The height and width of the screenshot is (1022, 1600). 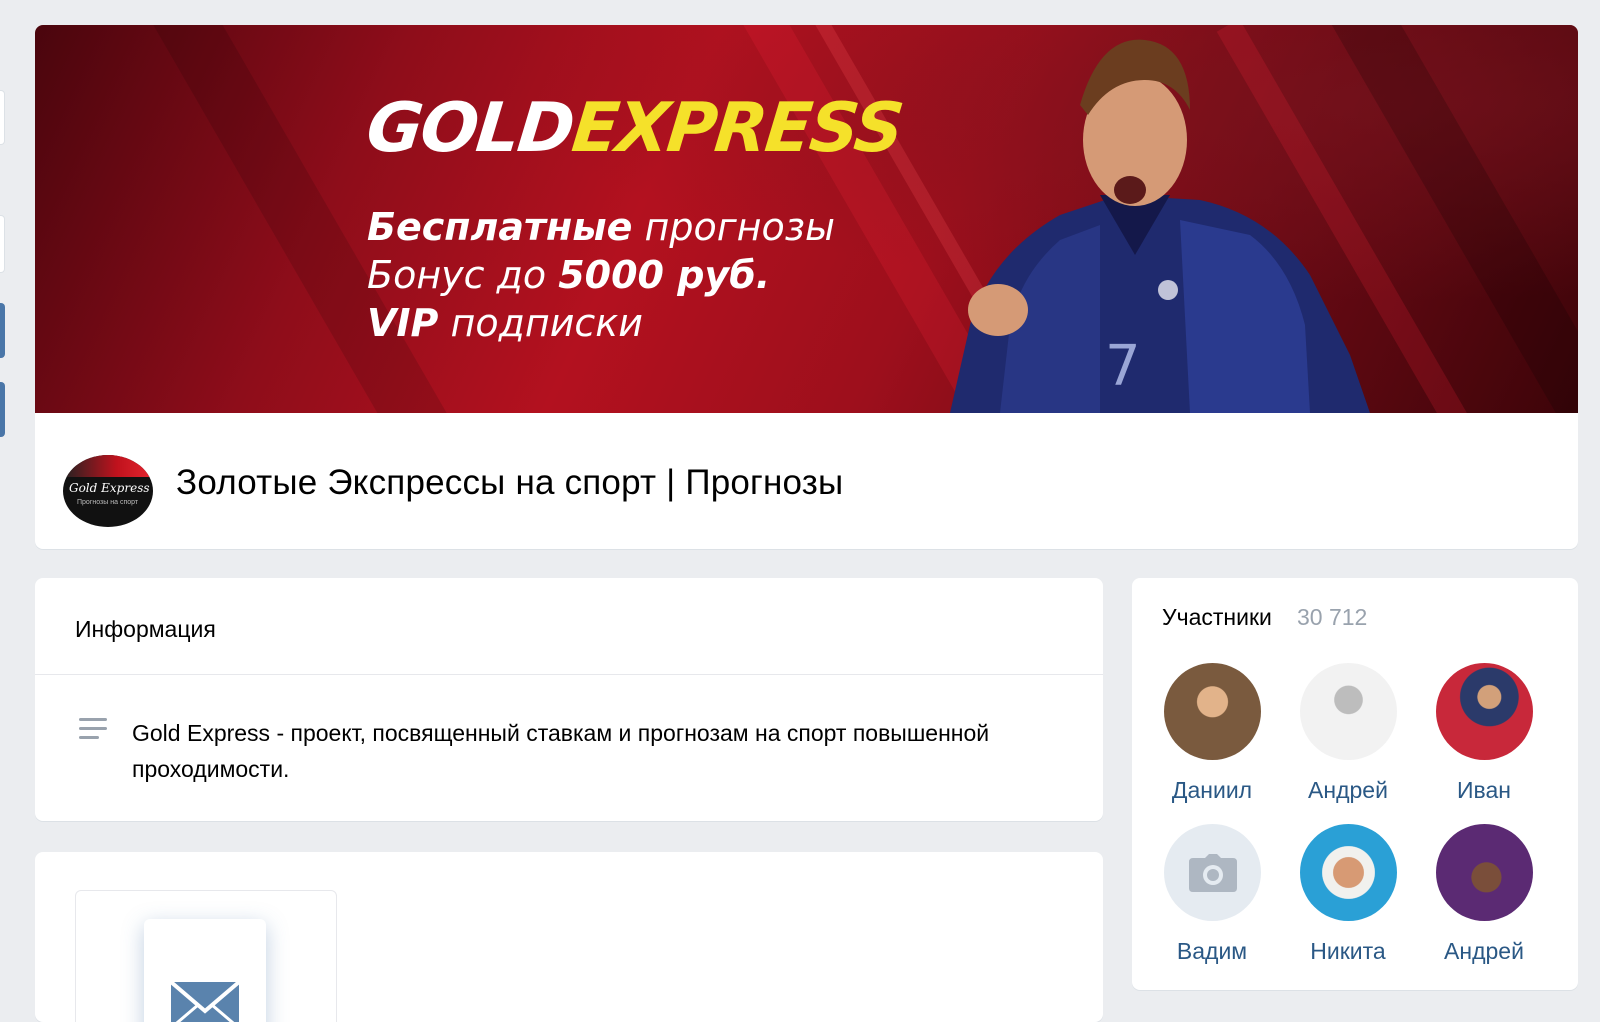 I want to click on member-name: Иван, so click(x=1484, y=790).